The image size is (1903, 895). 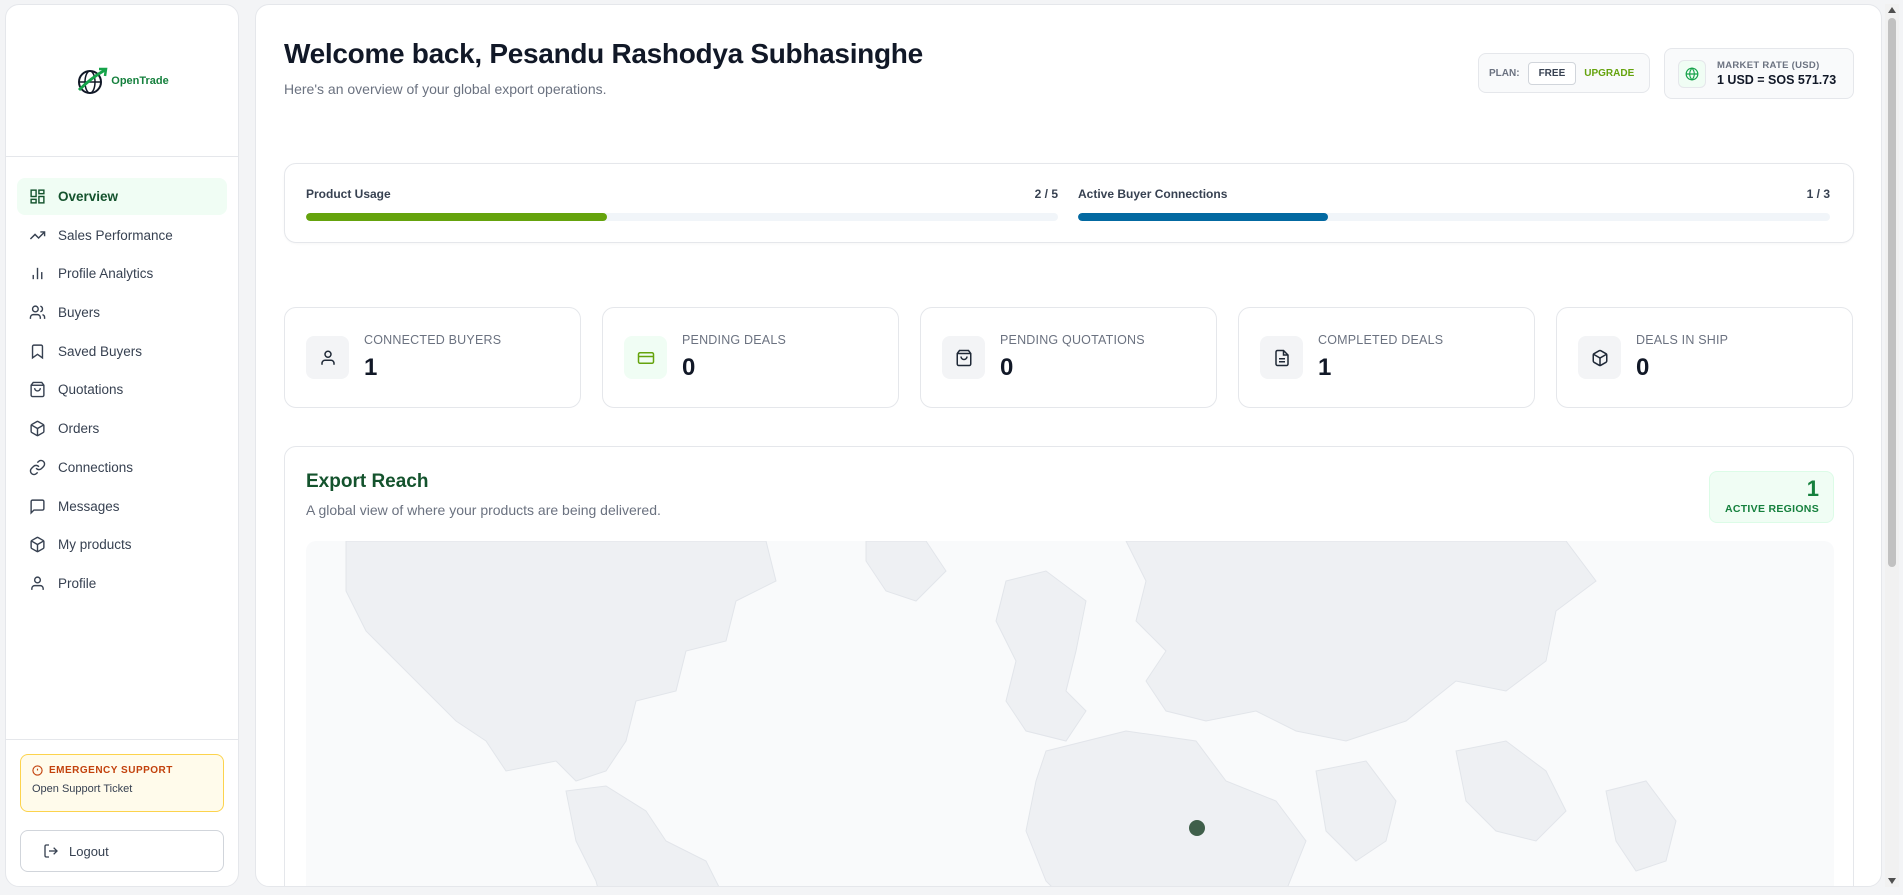 I want to click on product-usage-fill, so click(x=456, y=217).